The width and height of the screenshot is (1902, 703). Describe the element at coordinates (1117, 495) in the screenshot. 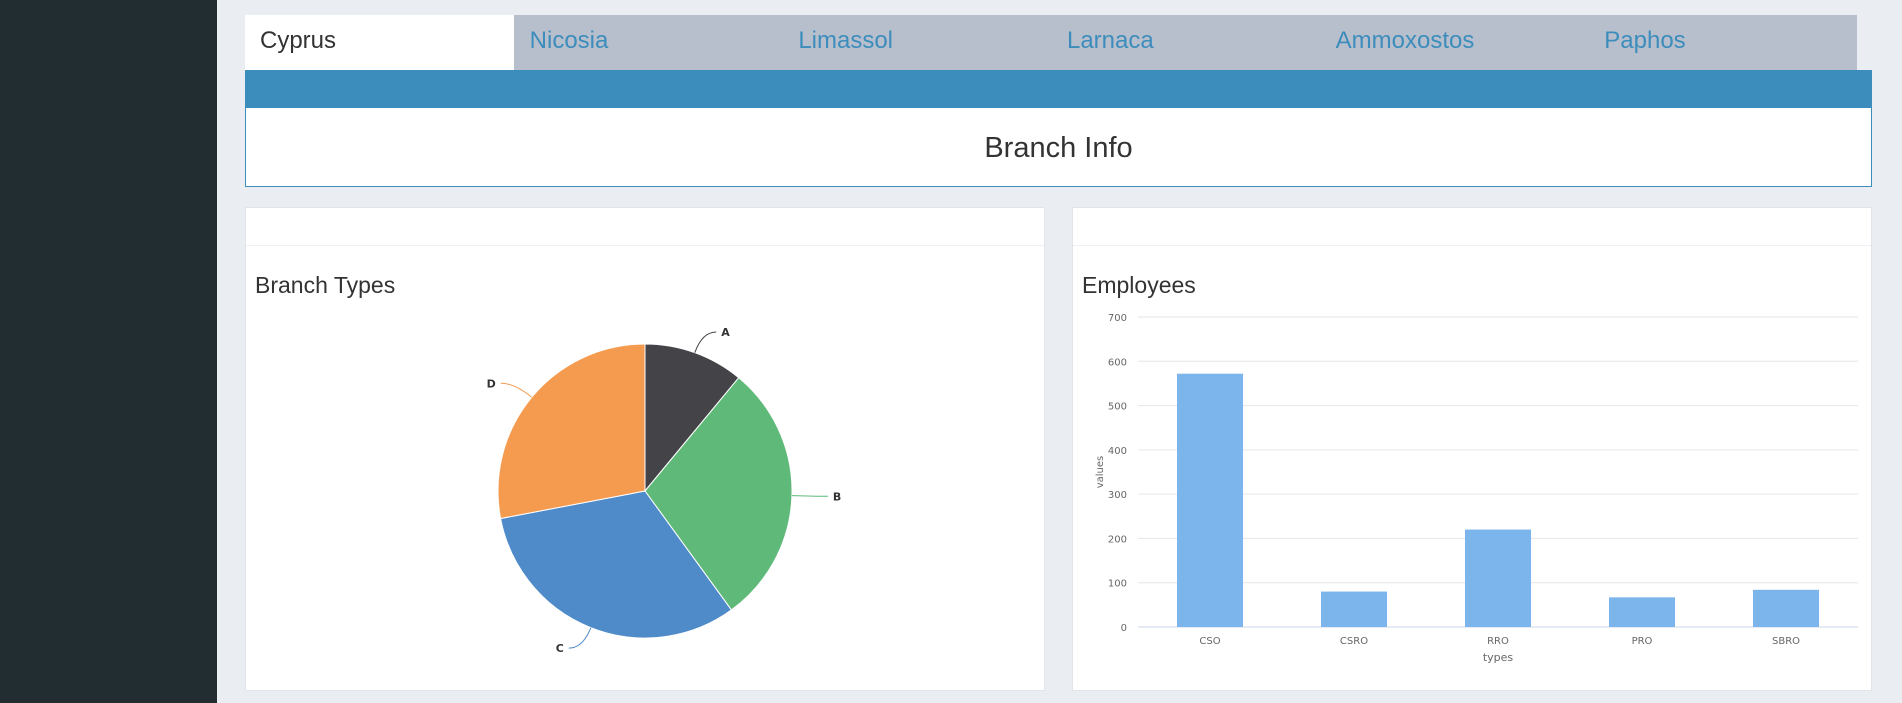

I see `y-tick-label: 300` at that location.